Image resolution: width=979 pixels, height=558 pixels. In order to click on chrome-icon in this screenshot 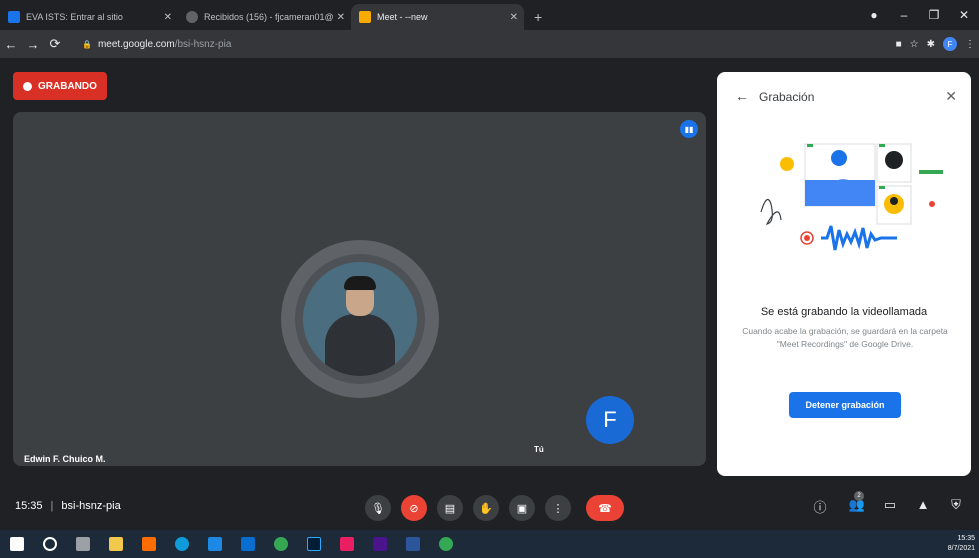, I will do `click(281, 544)`.